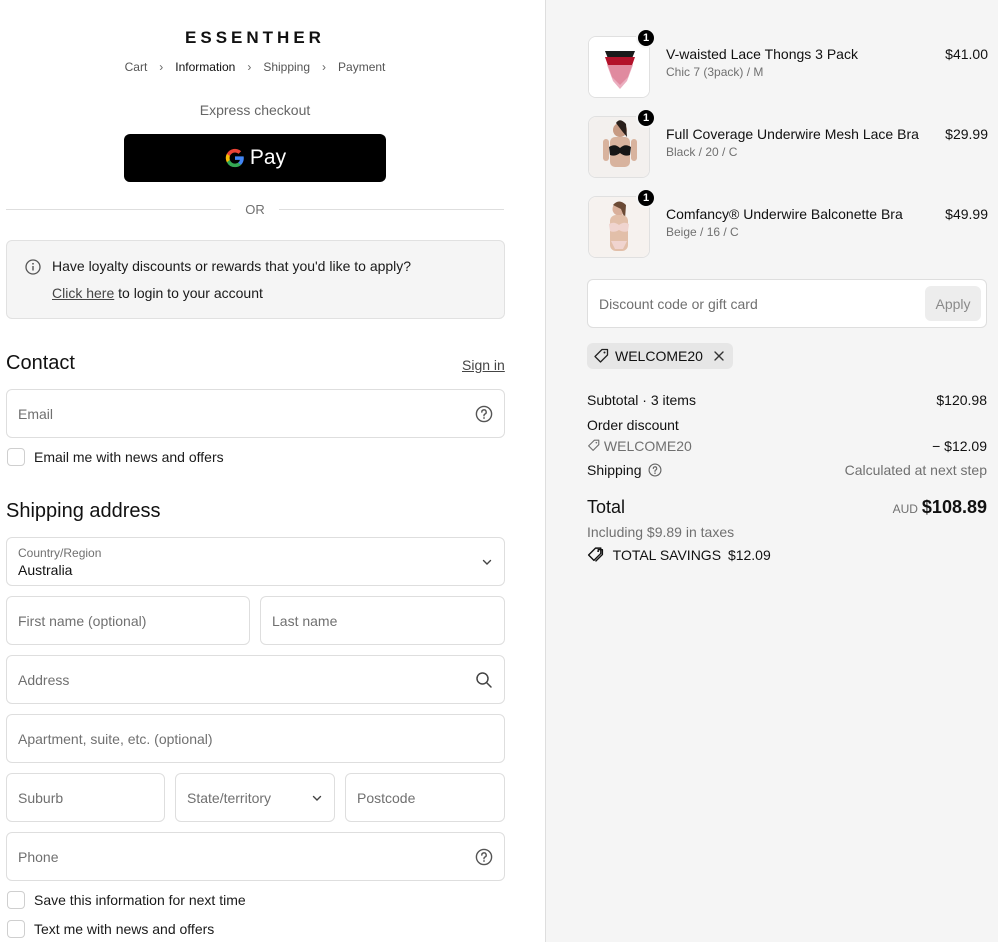 The width and height of the screenshot is (998, 942). Describe the element at coordinates (229, 798) in the screenshot. I see `state-placeholder: State/territory` at that location.